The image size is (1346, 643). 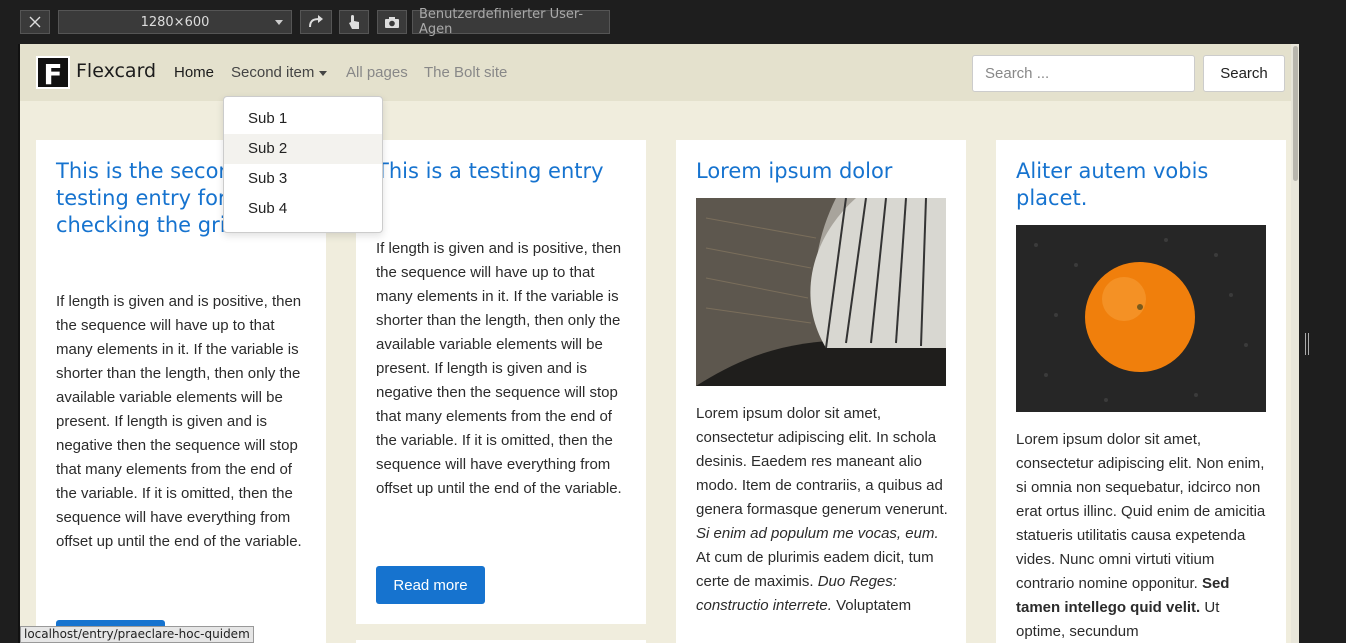 What do you see at coordinates (303, 149) in the screenshot?
I see `dropdown-item-sub-2: Sub 2` at bounding box center [303, 149].